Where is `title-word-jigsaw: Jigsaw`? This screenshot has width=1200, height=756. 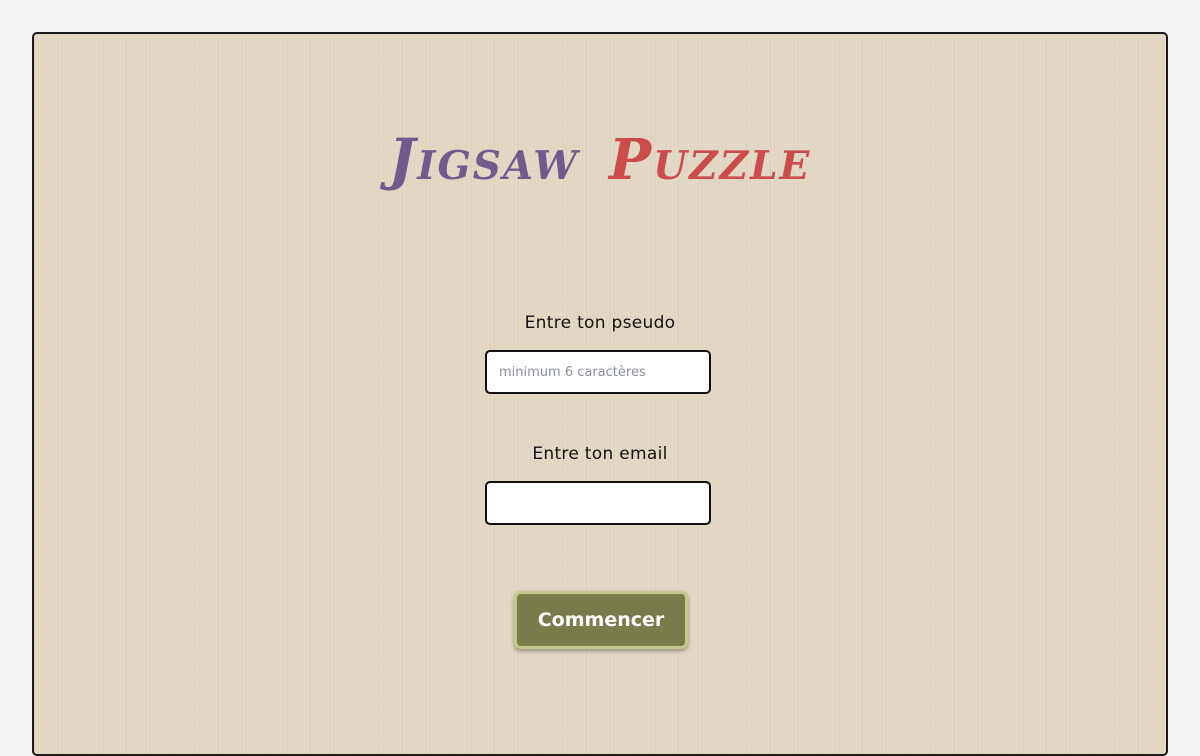 title-word-jigsaw: Jigsaw is located at coordinates (484, 160).